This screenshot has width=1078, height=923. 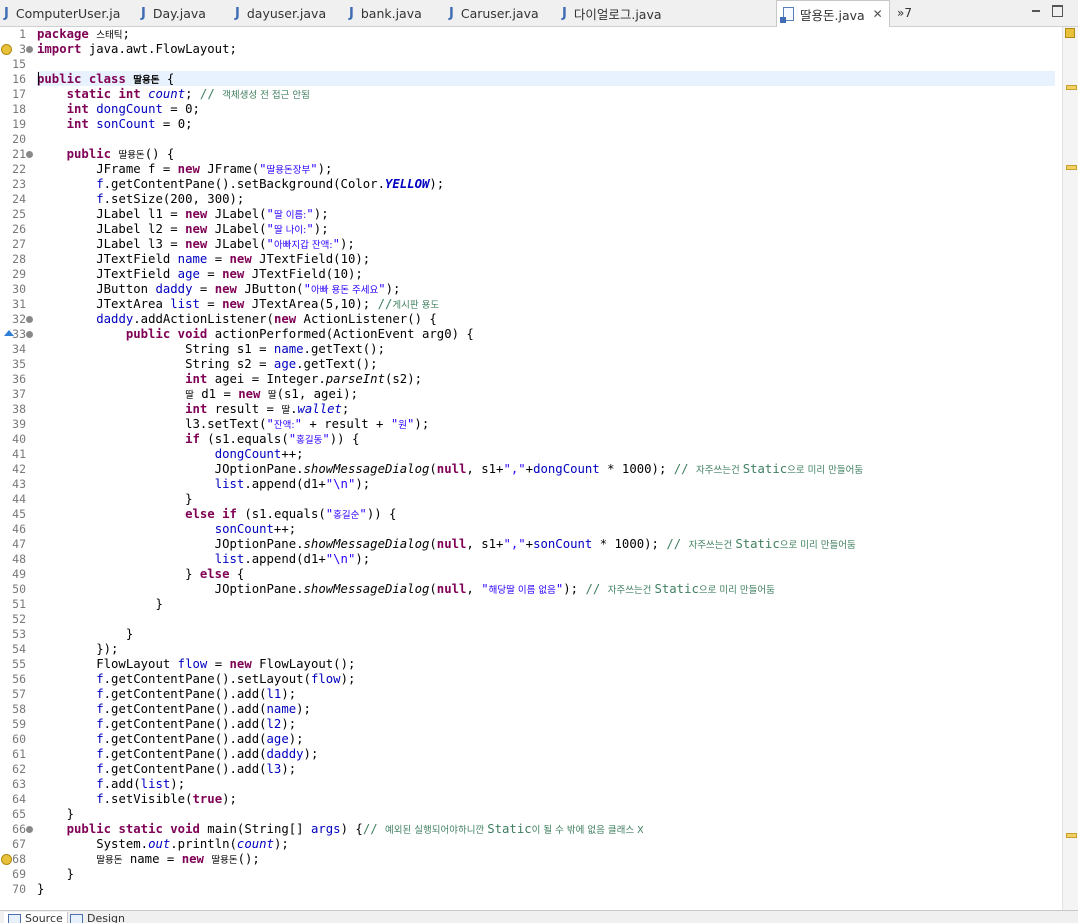 I want to click on code-line: JFrame f = new JFrame("딸용돈장부");, so click(x=184, y=169).